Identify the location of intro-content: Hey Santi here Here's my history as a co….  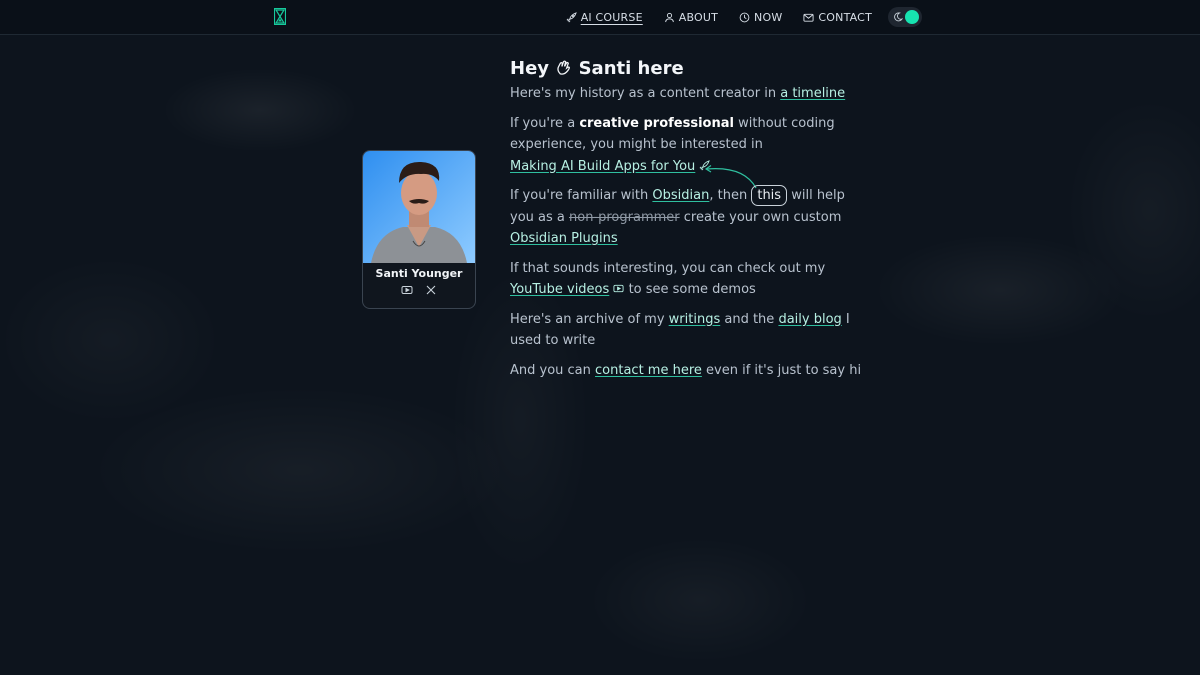
(690, 218).